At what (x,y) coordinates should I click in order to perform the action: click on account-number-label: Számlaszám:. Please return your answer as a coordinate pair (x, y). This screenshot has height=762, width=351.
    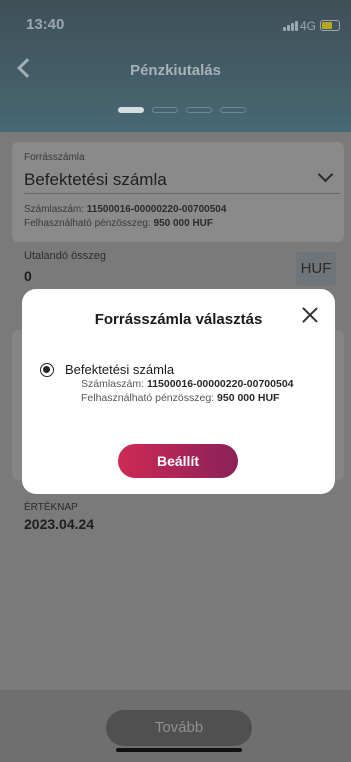
    Looking at the image, I should click on (54, 209).